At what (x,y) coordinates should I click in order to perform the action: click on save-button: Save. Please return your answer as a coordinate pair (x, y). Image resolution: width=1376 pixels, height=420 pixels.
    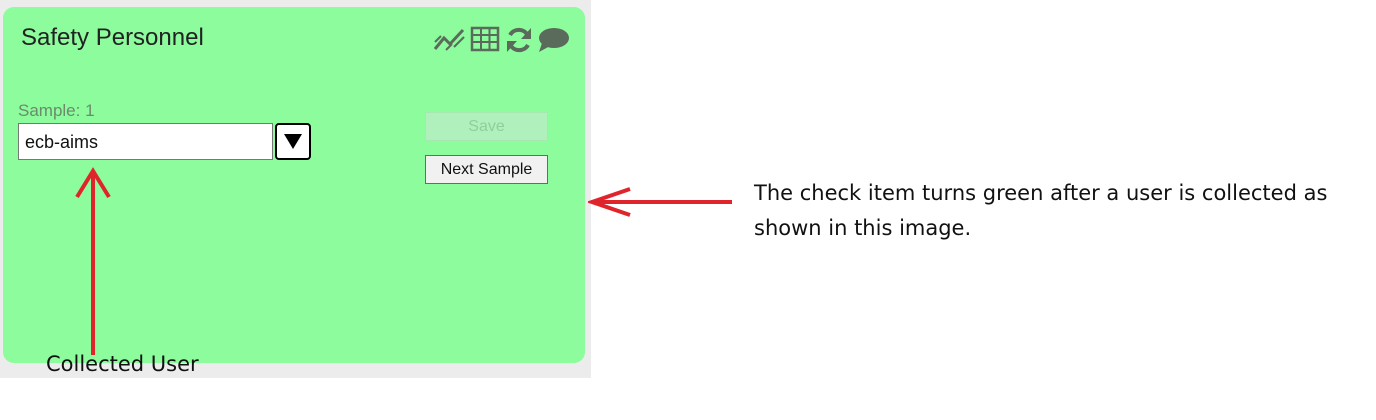
    Looking at the image, I should click on (486, 126).